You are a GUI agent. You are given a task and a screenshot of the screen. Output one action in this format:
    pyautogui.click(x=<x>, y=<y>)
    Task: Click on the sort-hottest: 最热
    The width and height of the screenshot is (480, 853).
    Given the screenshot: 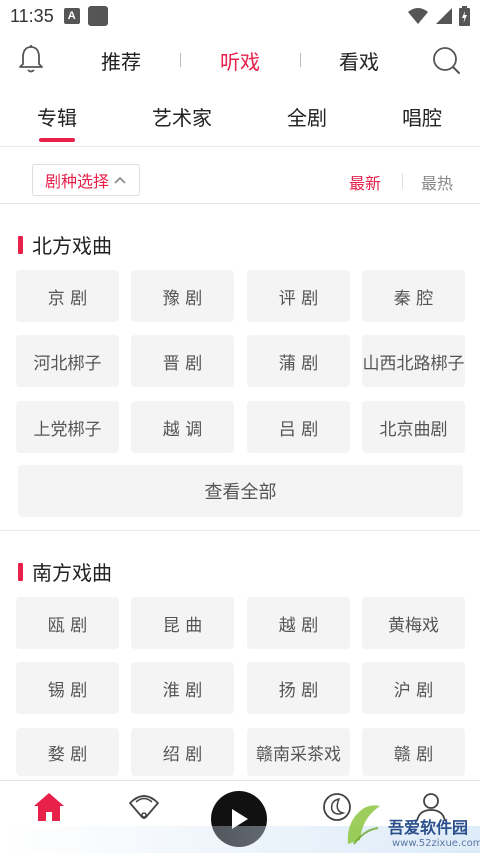 What is the action you would take?
    pyautogui.click(x=437, y=182)
    